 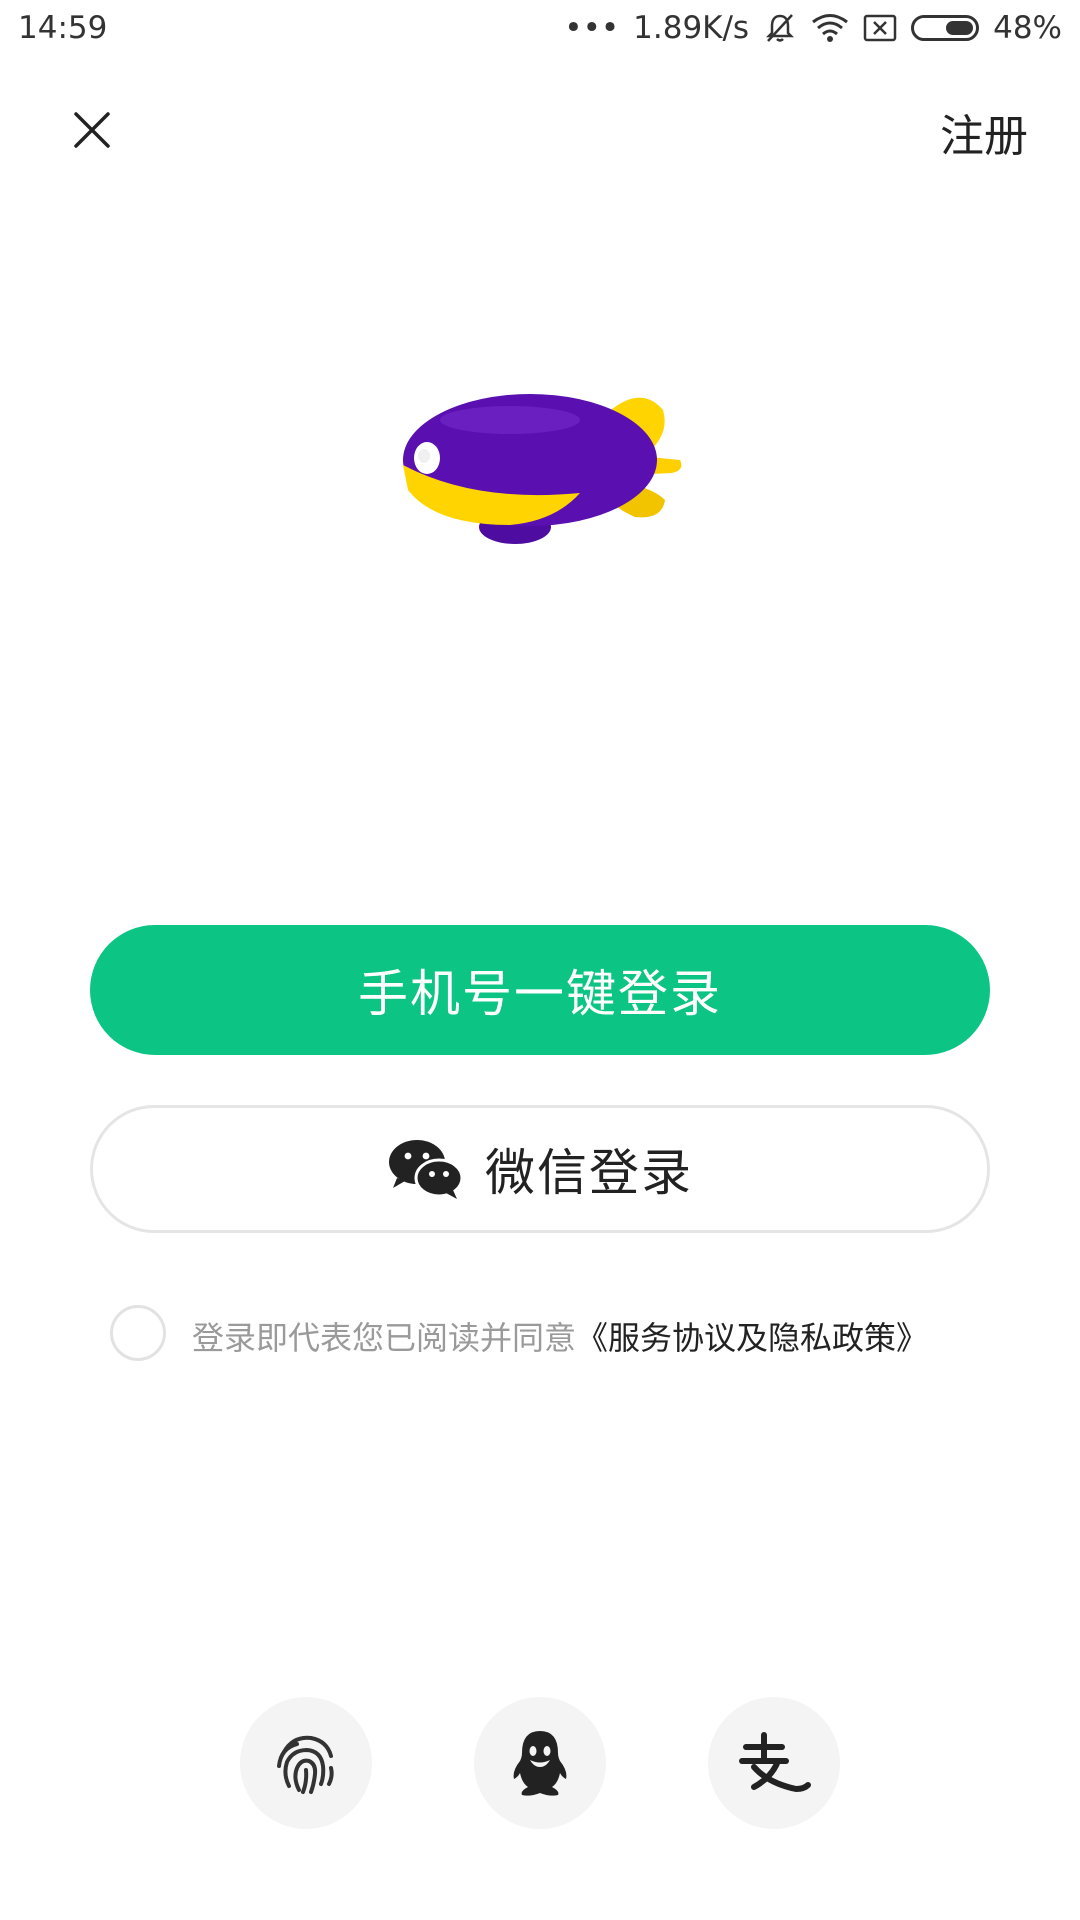 I want to click on phone-login-label: 手机号一键登录, so click(x=540, y=994).